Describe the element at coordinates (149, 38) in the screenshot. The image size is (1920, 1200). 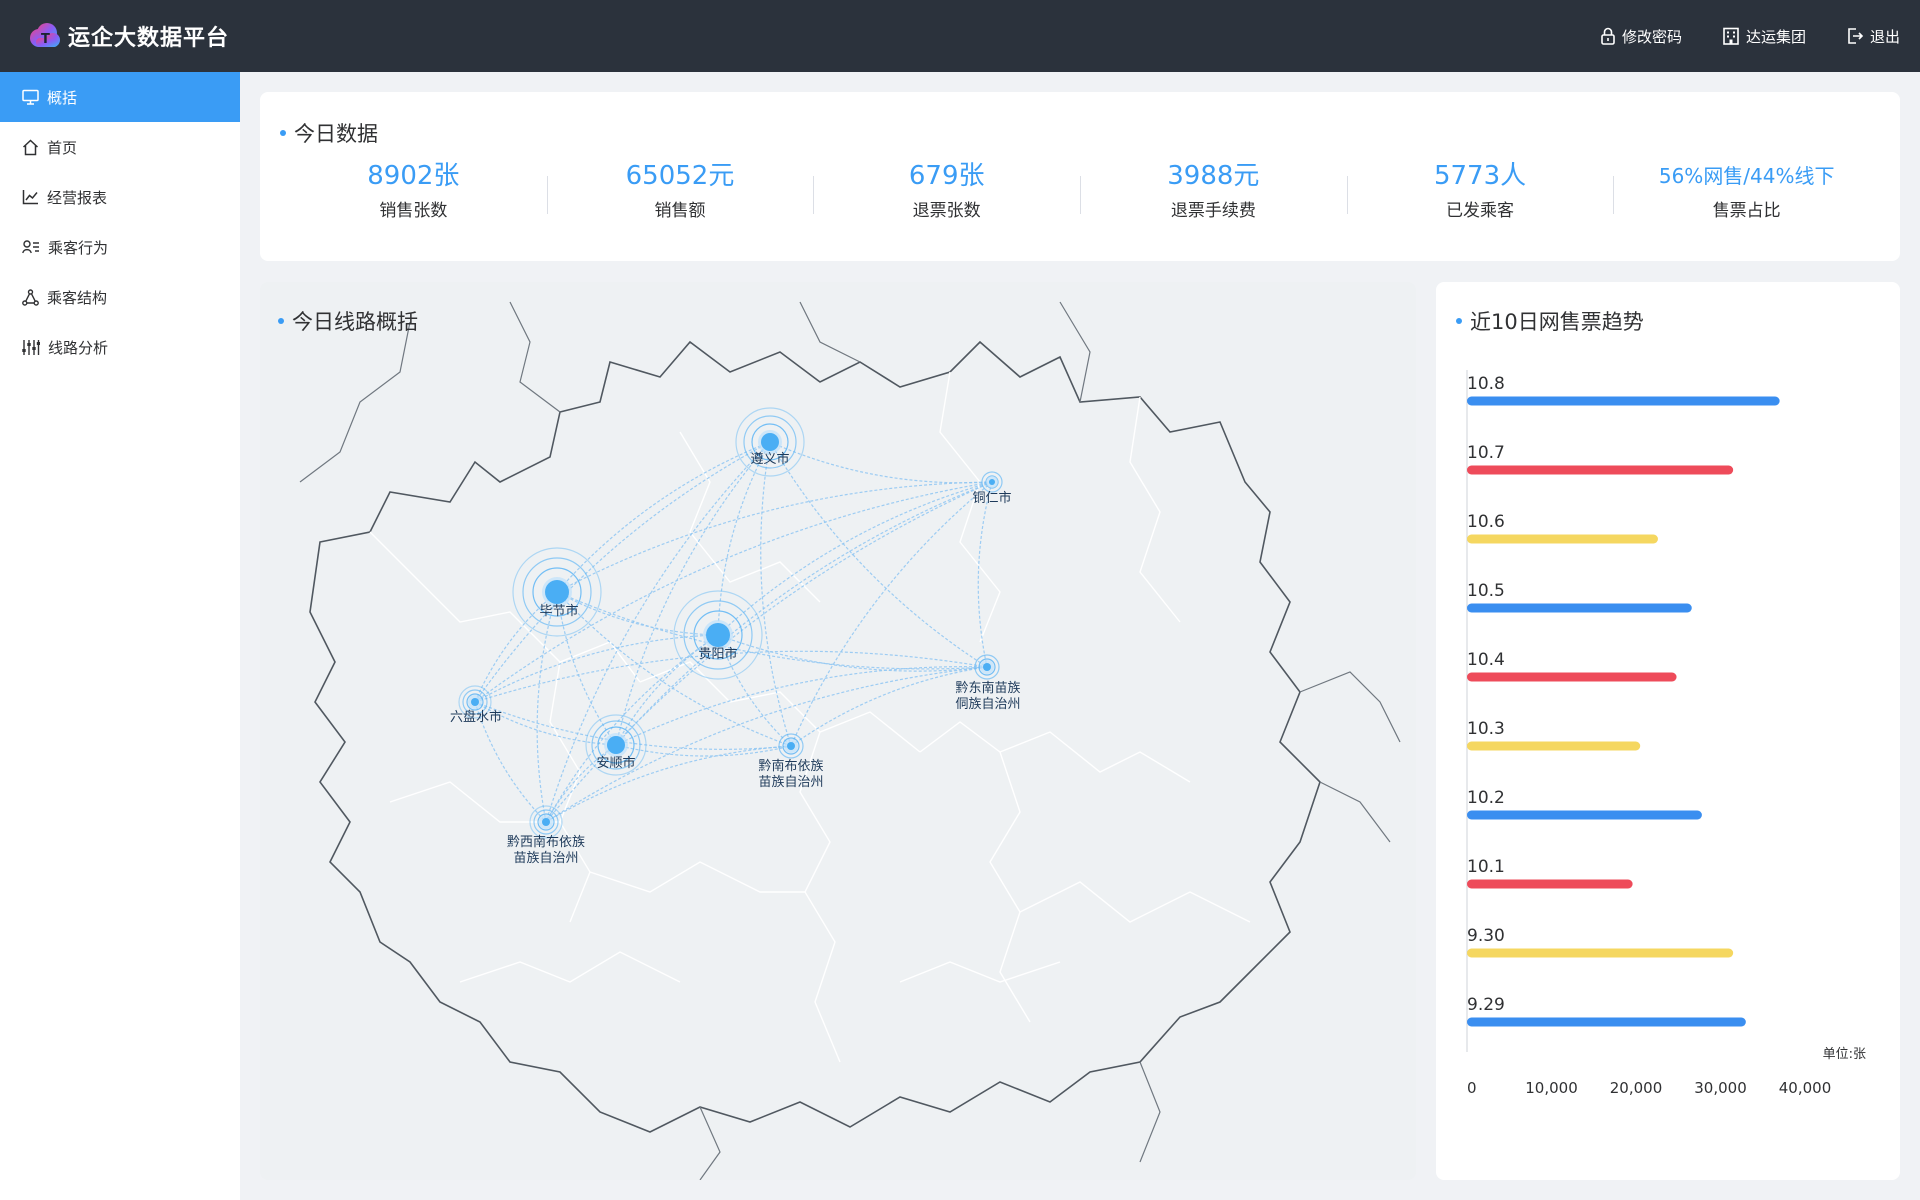
I see `app-title: 运企大数据平台` at that location.